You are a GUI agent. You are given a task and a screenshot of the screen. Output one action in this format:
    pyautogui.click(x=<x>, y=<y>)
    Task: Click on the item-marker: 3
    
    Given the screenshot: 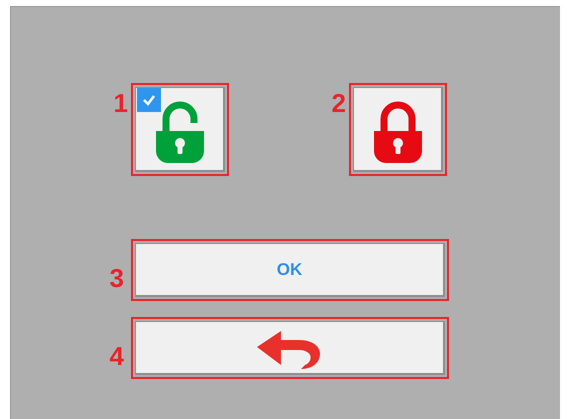 What is the action you would take?
    pyautogui.click(x=116, y=278)
    